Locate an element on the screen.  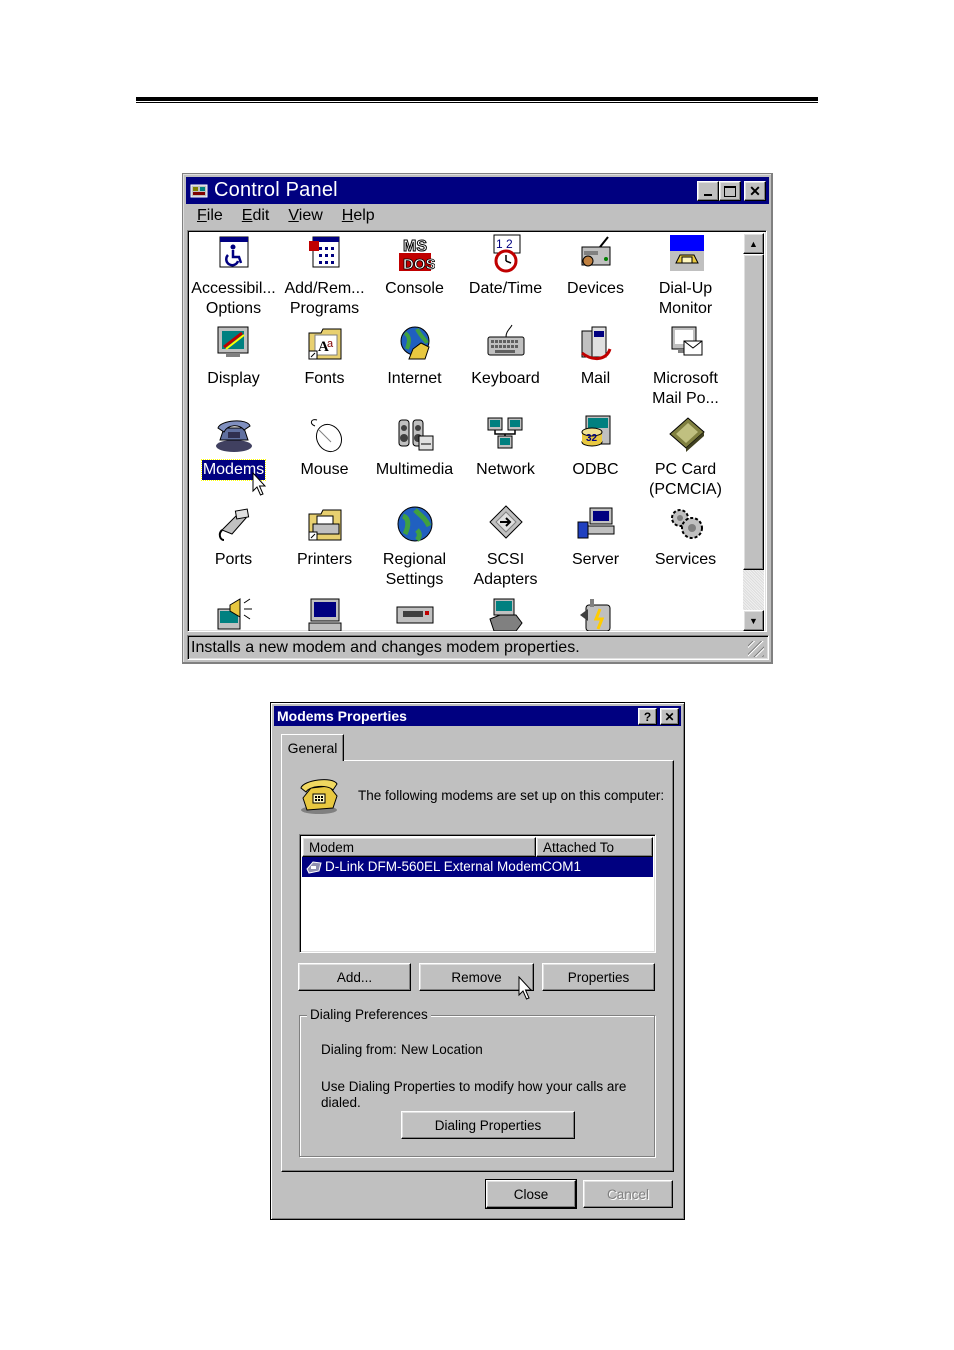
close-dialog-button: Close is located at coordinates (531, 1194).